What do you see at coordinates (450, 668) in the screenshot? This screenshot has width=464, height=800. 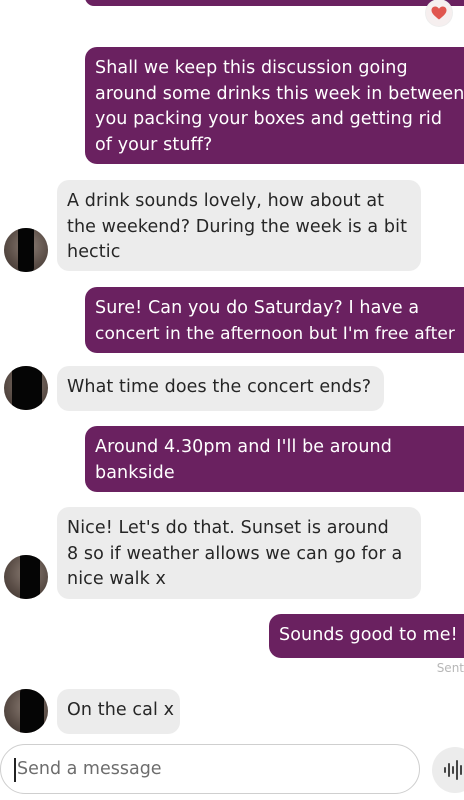 I see `message-status: Sent` at bounding box center [450, 668].